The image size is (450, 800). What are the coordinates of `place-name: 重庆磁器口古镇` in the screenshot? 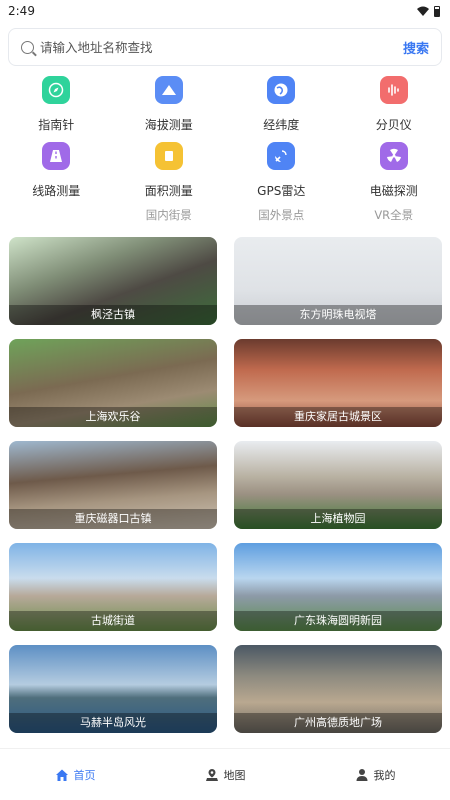 It's located at (113, 519).